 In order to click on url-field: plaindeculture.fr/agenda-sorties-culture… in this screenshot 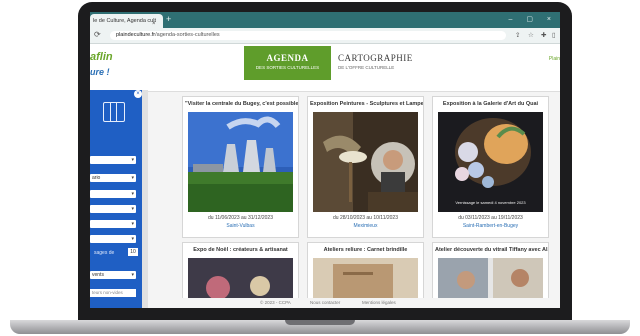, I will do `click(308, 35)`.